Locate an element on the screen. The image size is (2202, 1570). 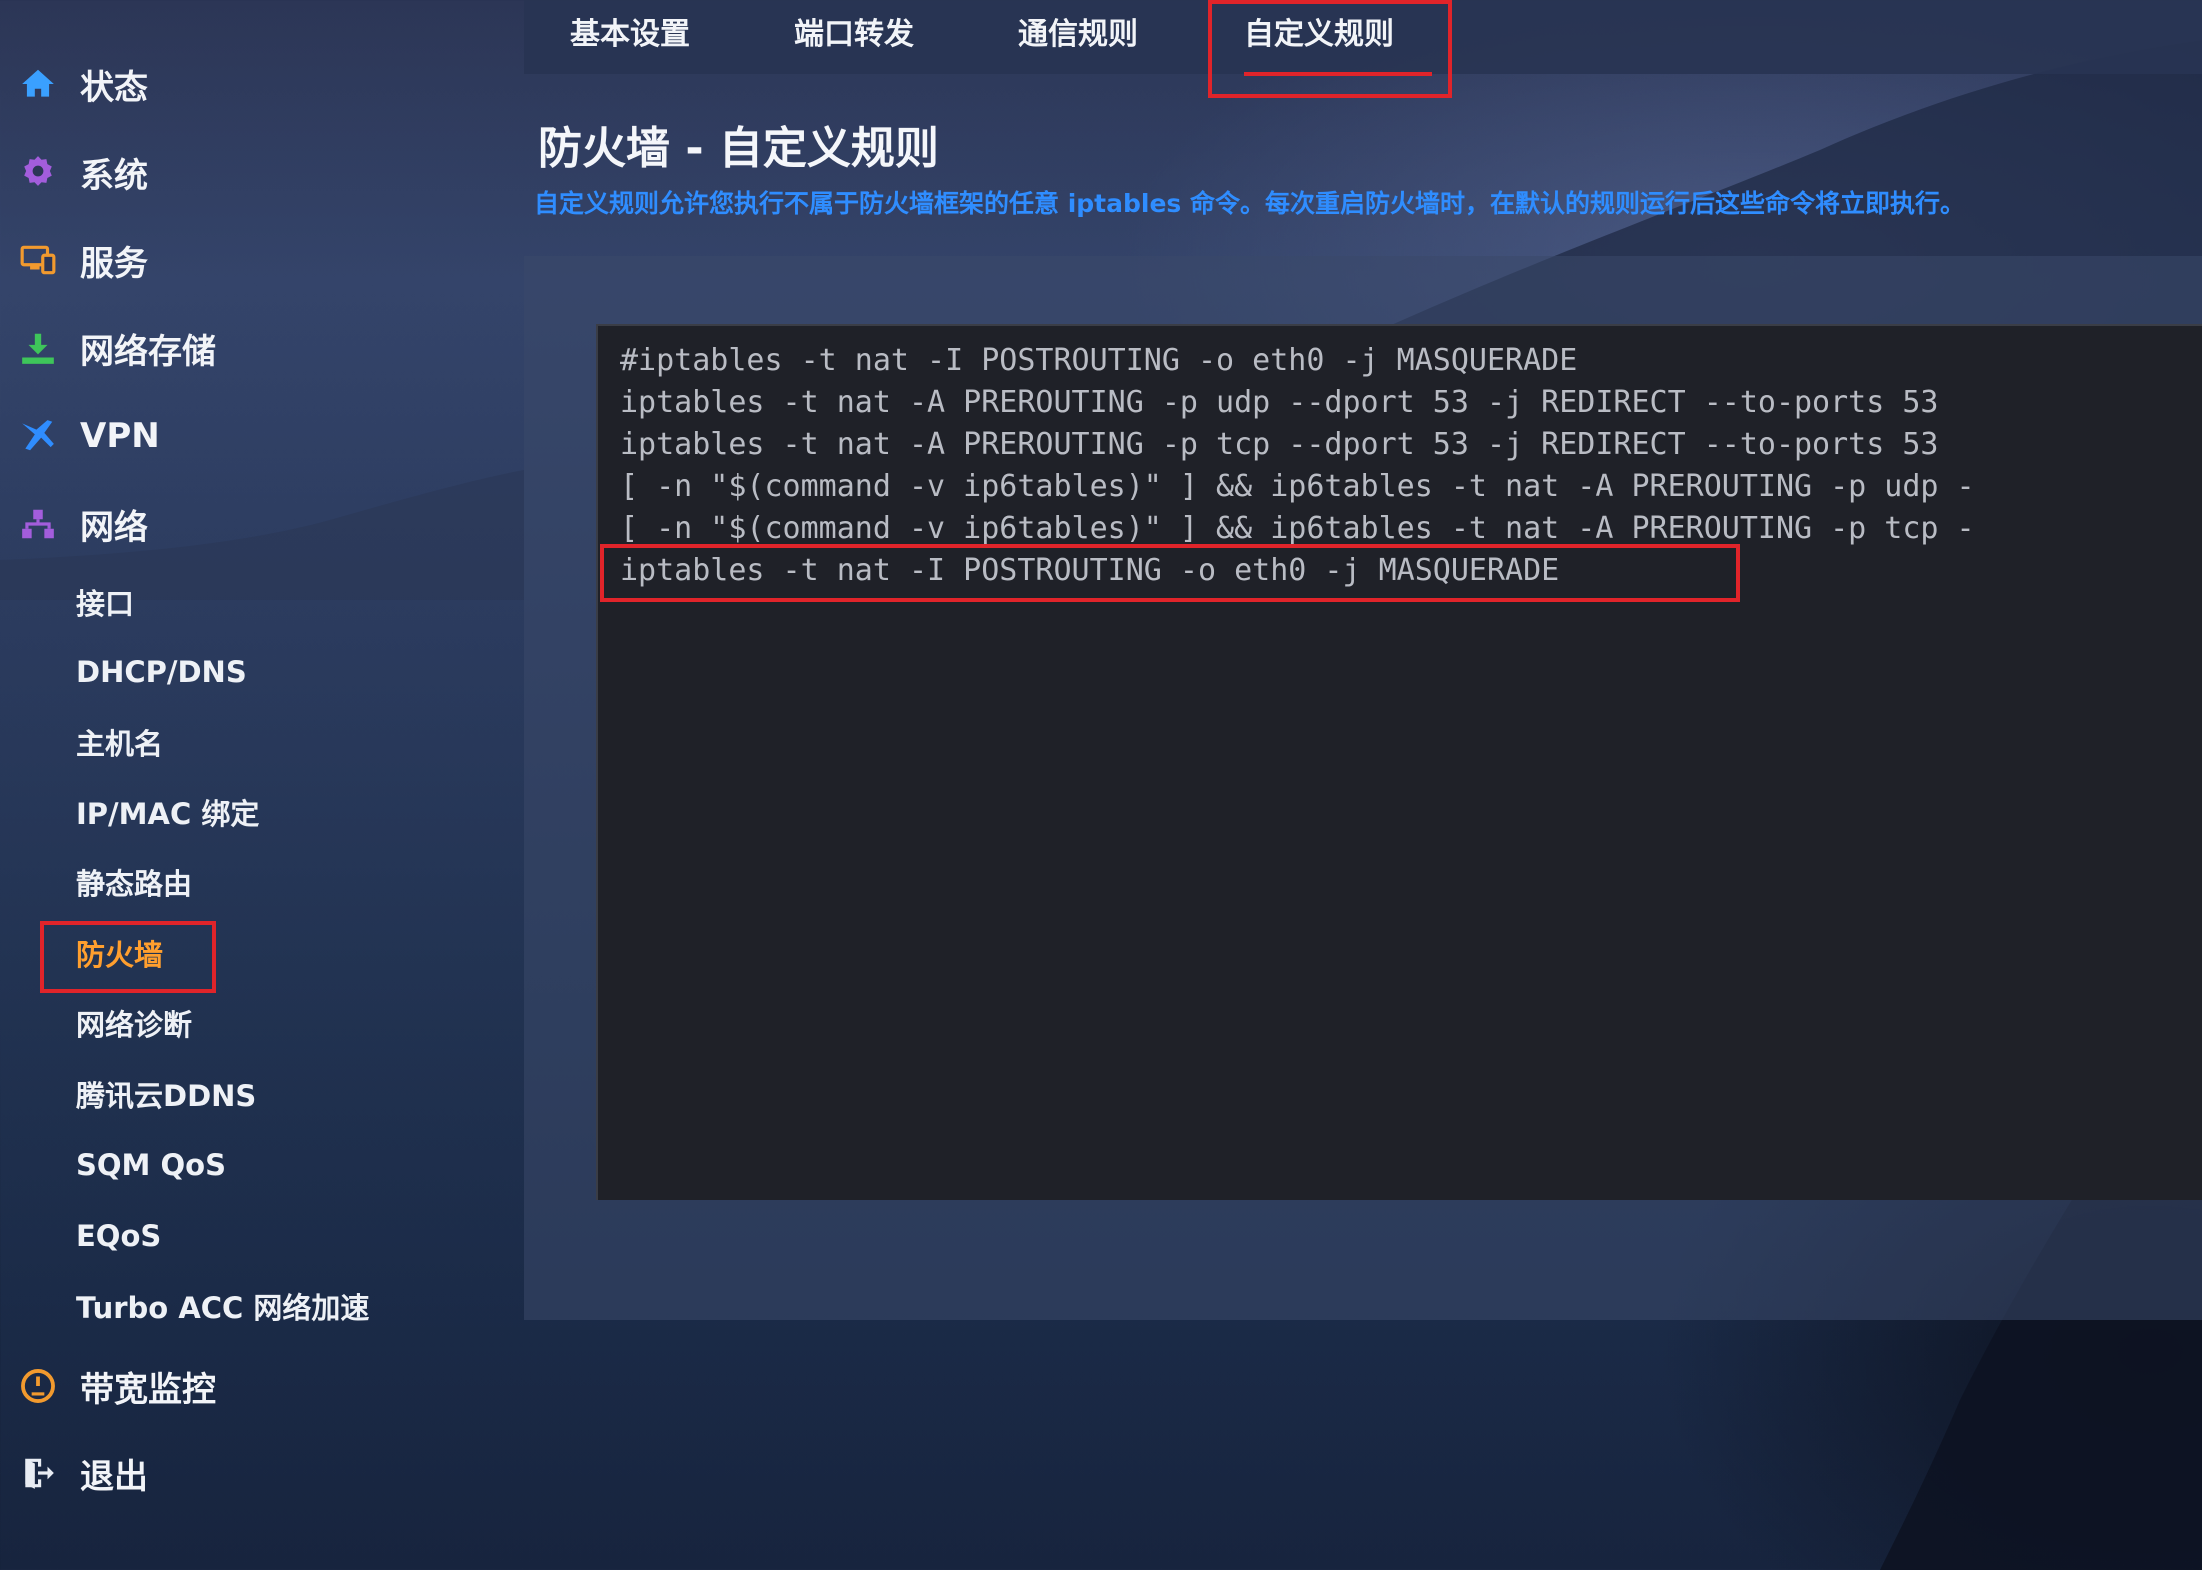
sidebar-item-network-diagnostics: 网络诊断 is located at coordinates (134, 1023).